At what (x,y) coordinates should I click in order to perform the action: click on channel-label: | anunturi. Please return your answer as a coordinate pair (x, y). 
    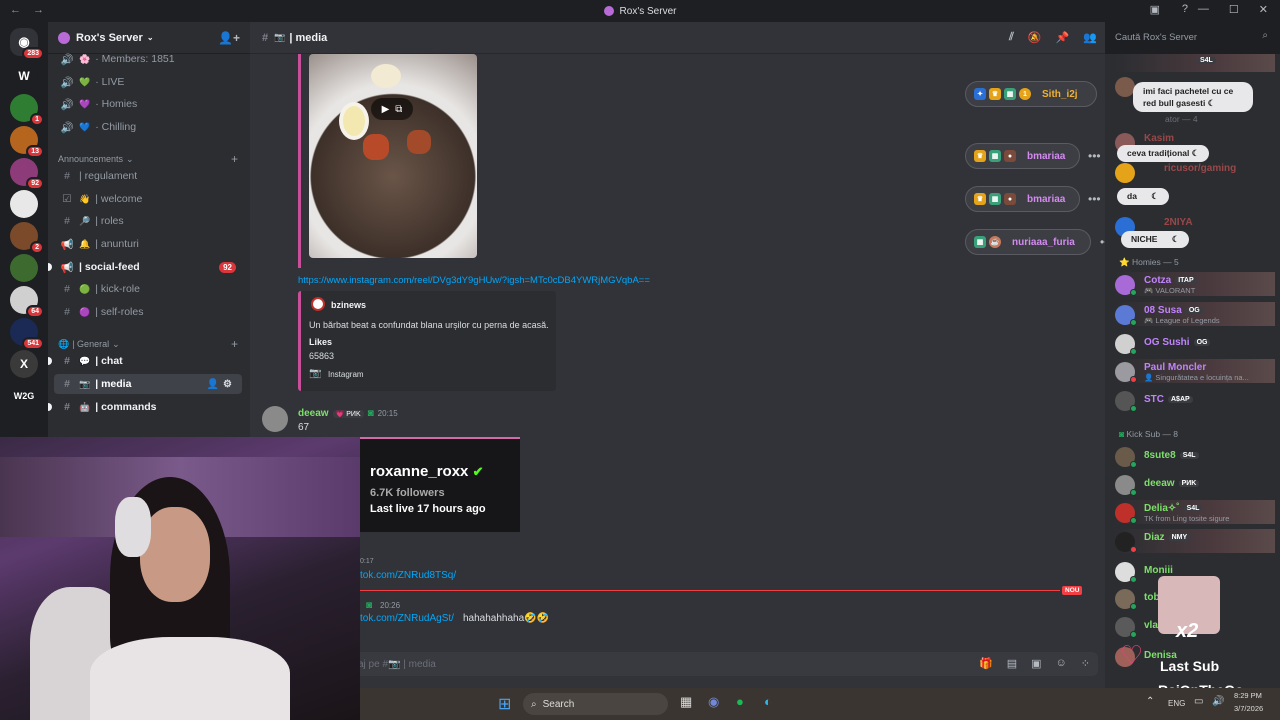
    Looking at the image, I should click on (117, 244).